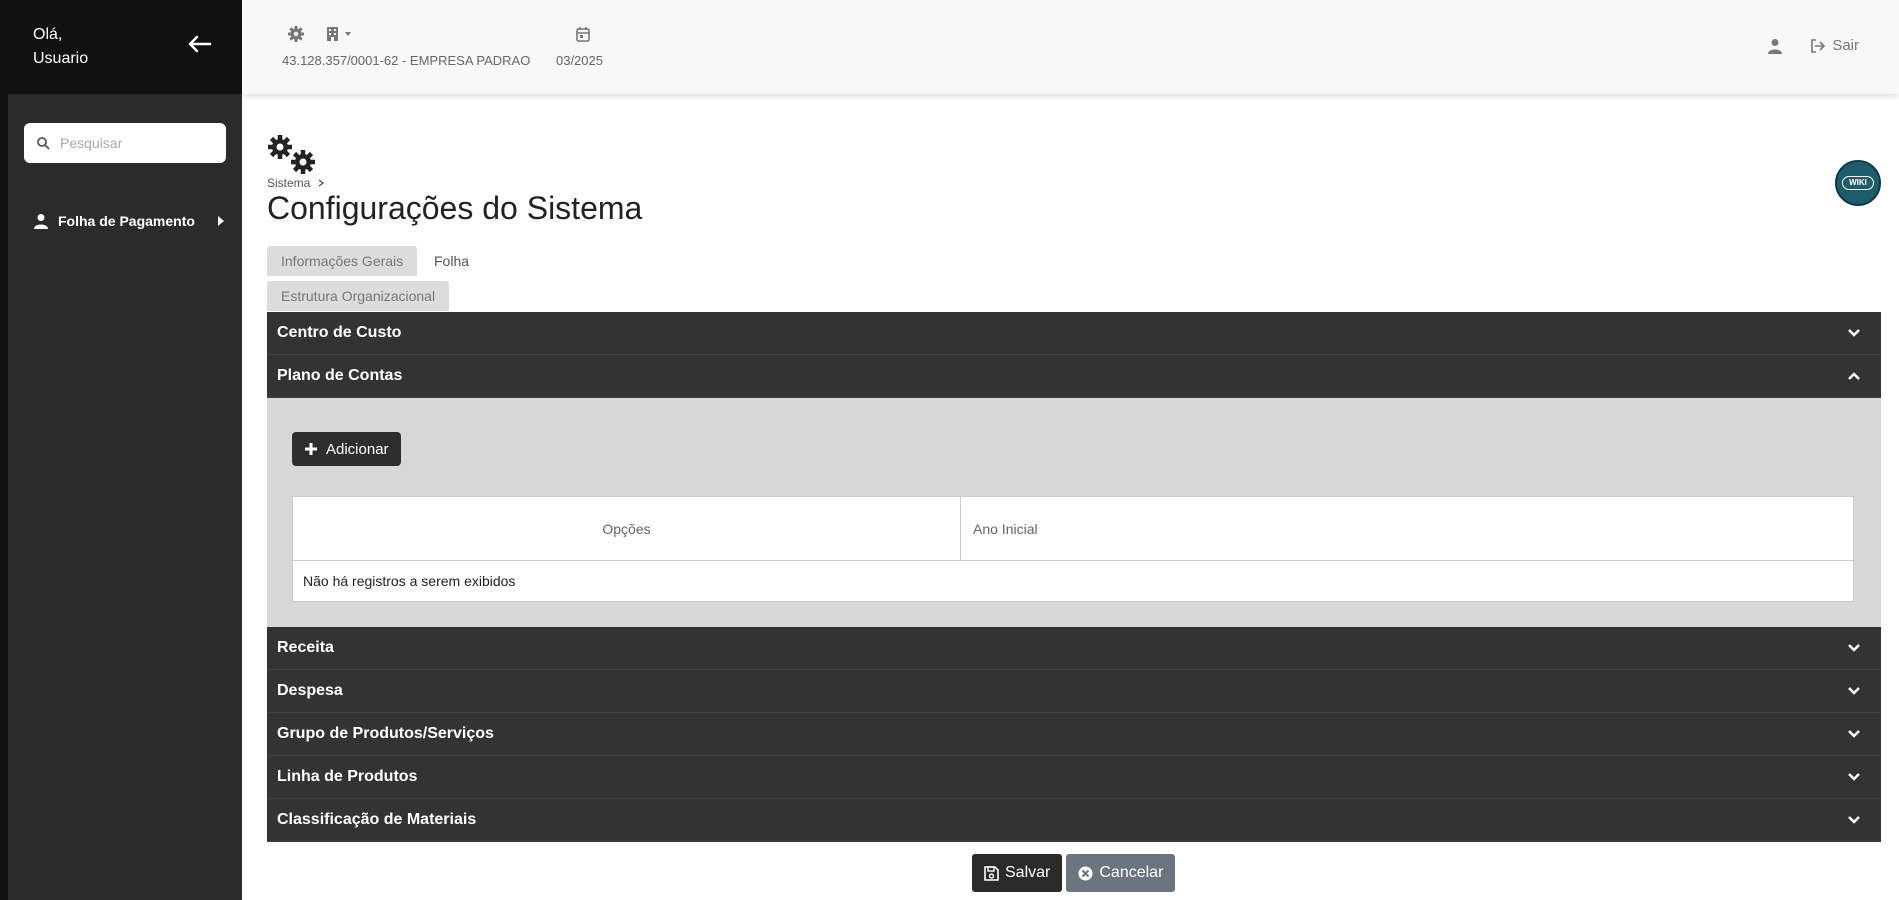  Describe the element at coordinates (339, 332) in the screenshot. I see `accordion-title: Centro de Custo` at that location.